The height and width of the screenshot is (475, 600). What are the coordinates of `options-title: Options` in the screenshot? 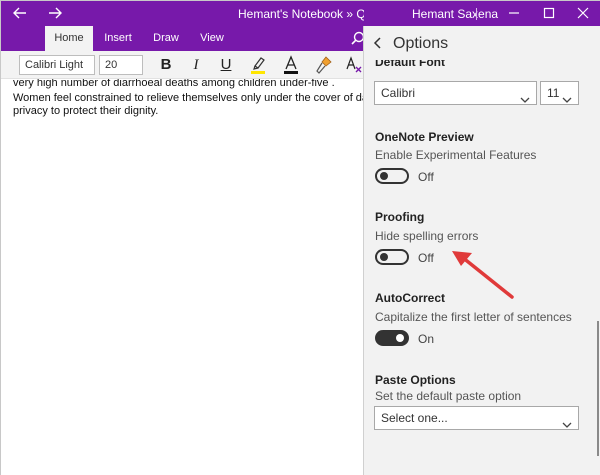 It's located at (421, 43).